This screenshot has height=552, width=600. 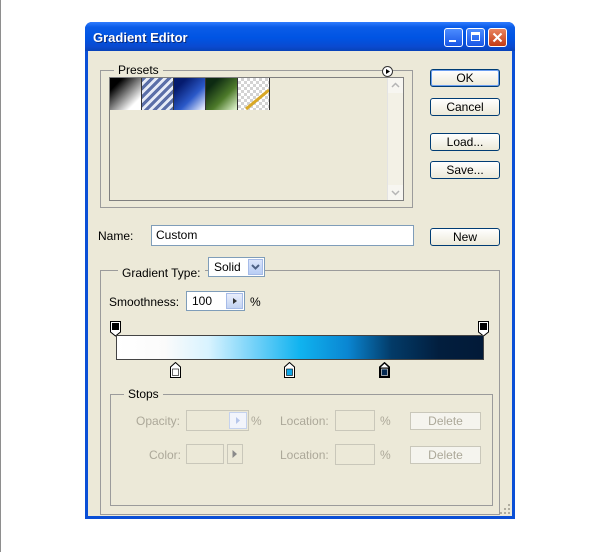 I want to click on smoothness-unit: %, so click(x=255, y=302).